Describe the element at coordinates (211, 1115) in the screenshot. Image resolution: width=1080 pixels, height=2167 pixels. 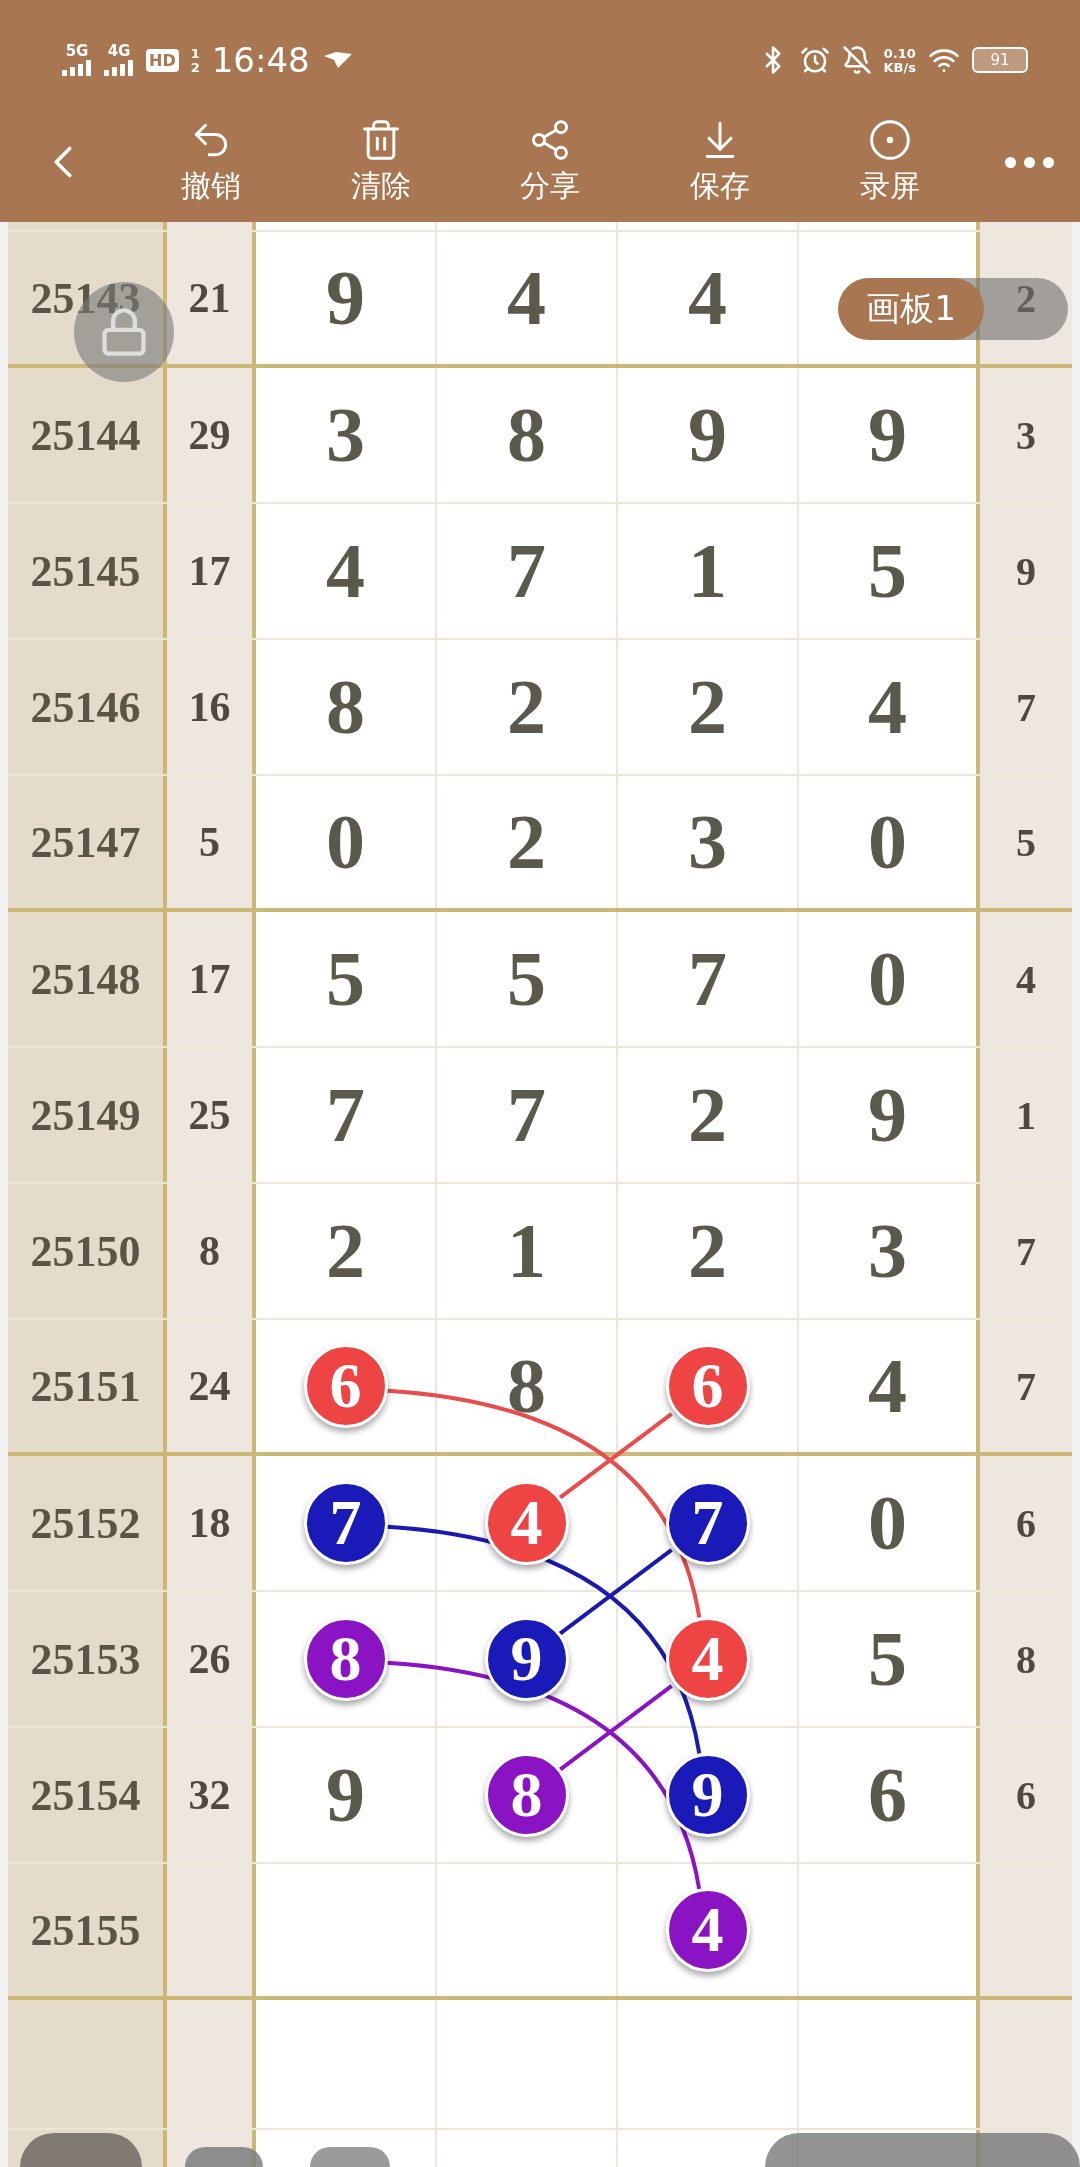
I see `sum-cell: 25` at that location.